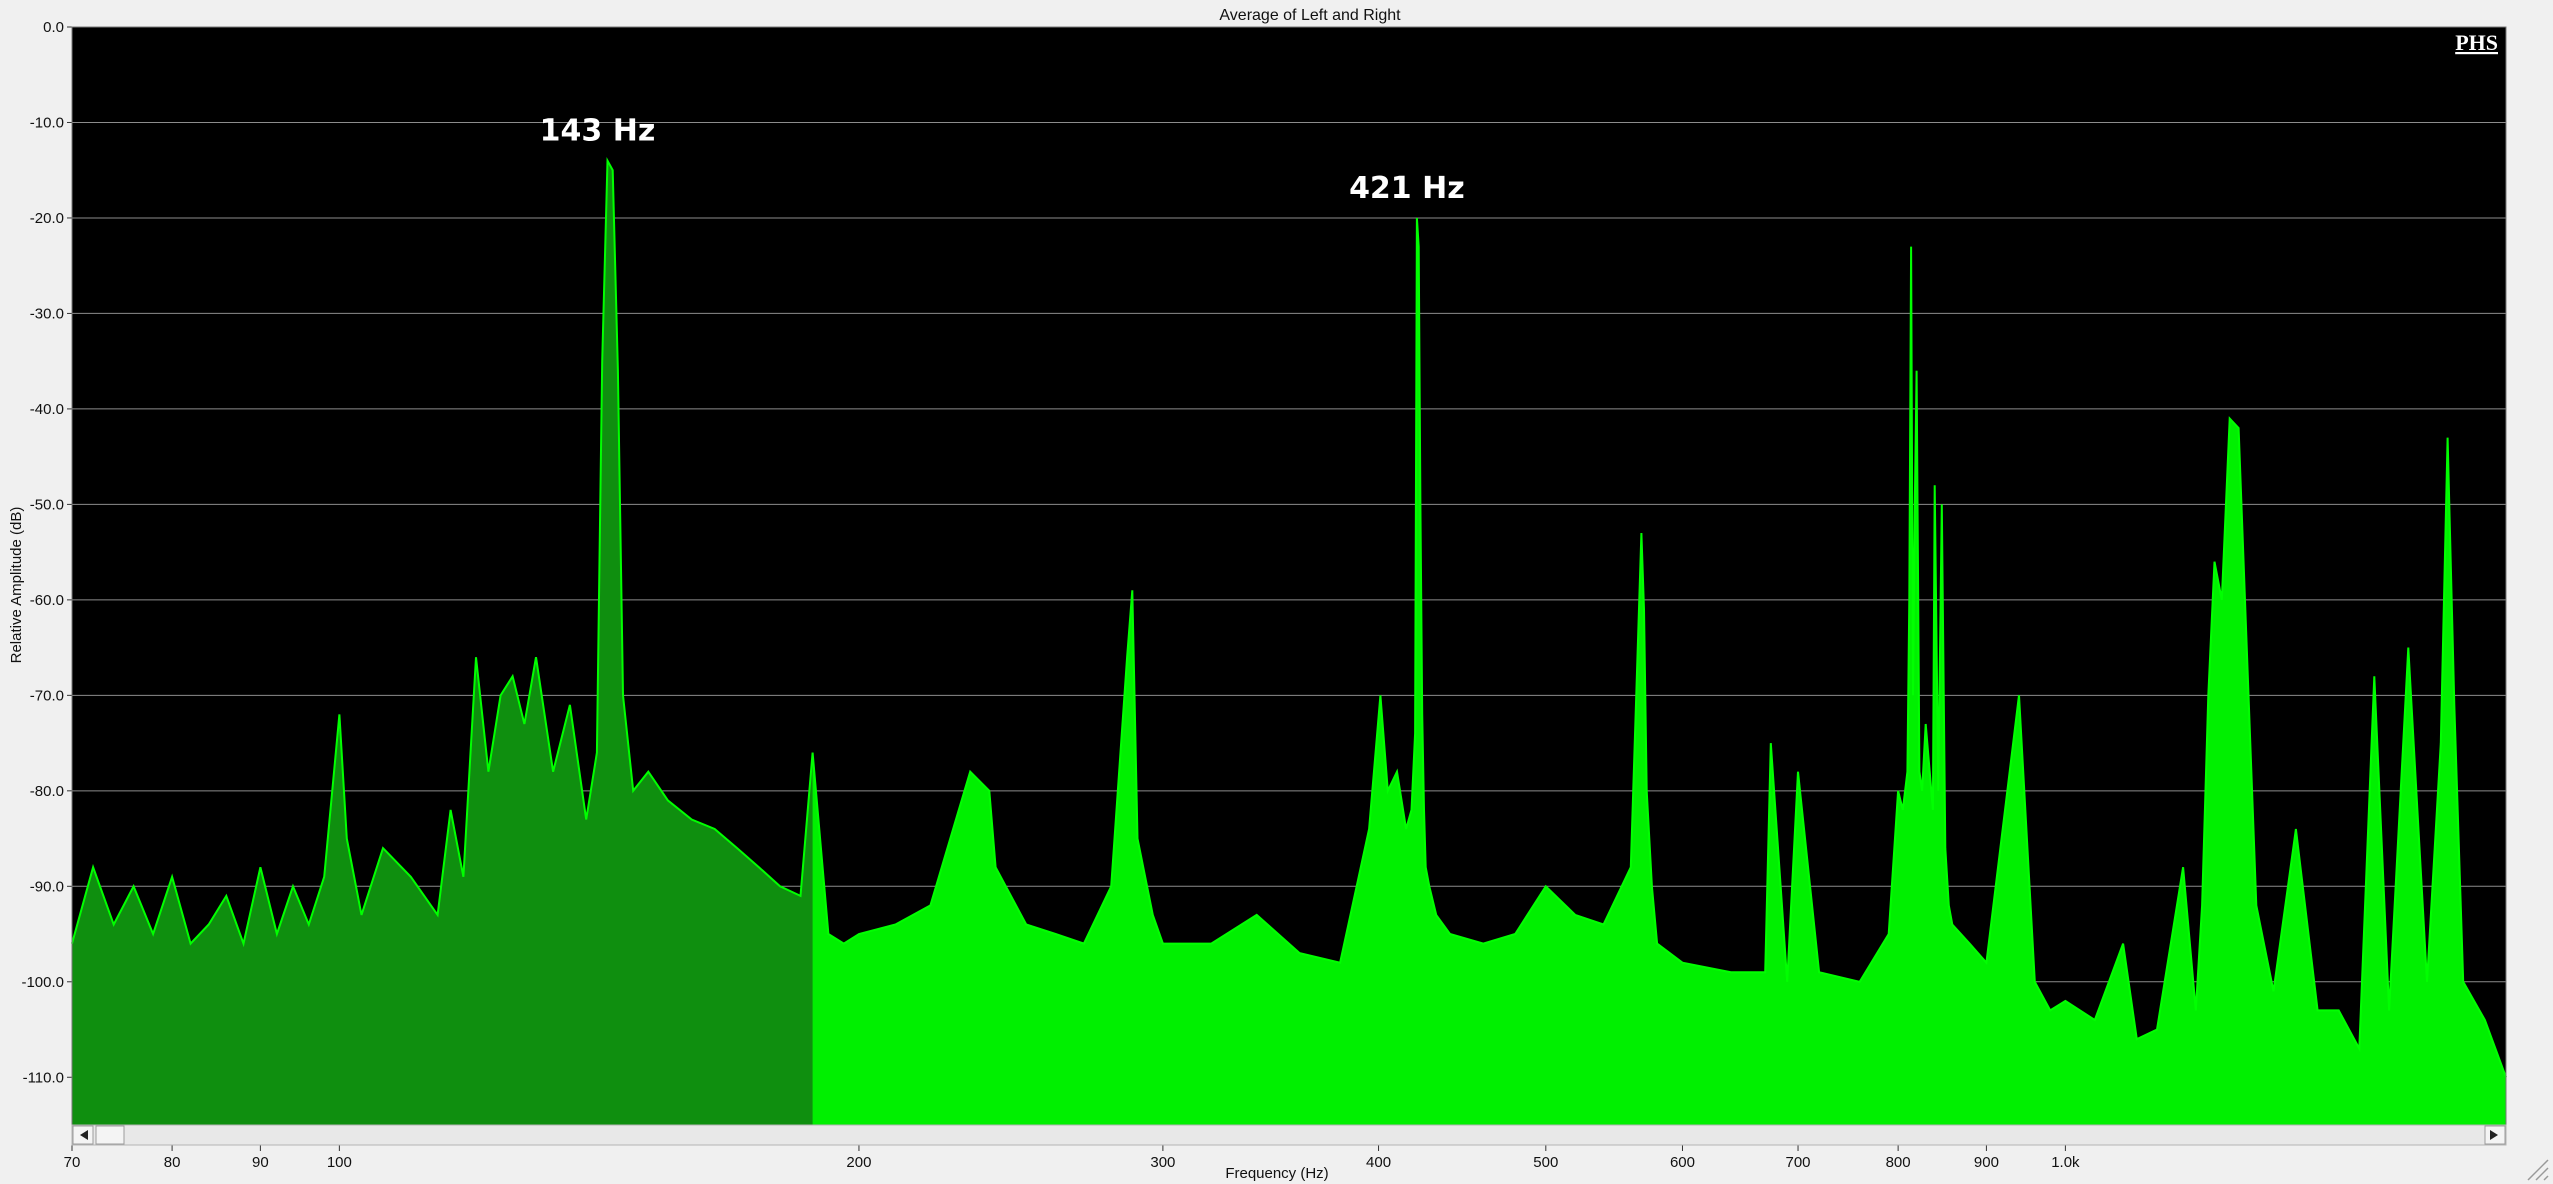 The image size is (2553, 1184). Describe the element at coordinates (598, 131) in the screenshot. I see `peak-annotation-label: 143 Hz` at that location.